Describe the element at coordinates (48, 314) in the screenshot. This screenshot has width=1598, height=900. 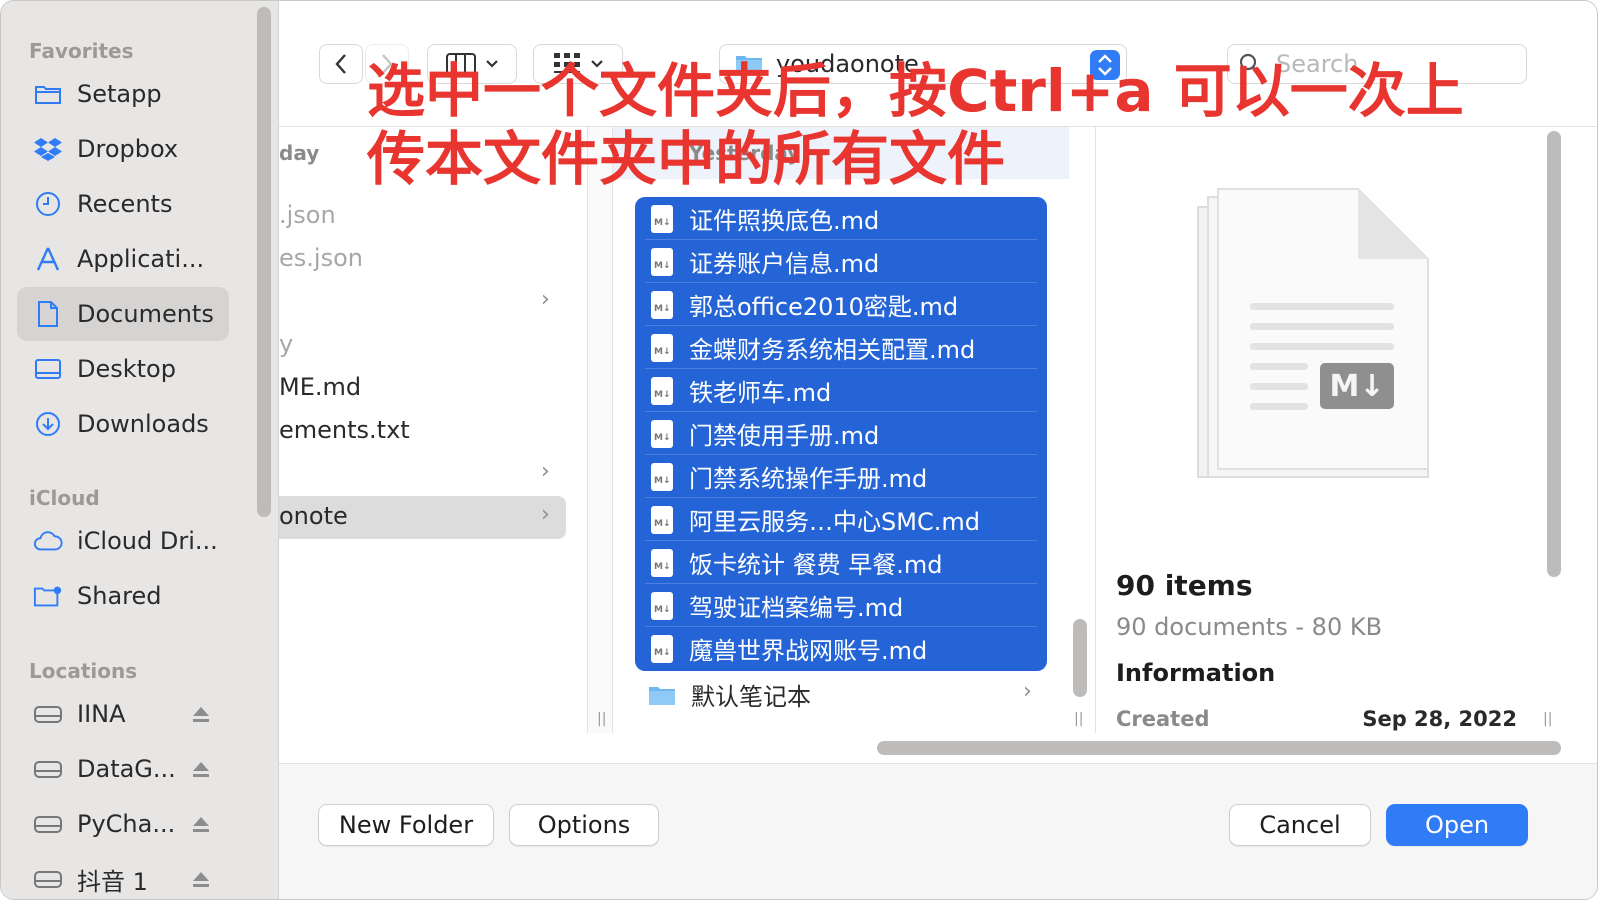
I see `document-icon` at that location.